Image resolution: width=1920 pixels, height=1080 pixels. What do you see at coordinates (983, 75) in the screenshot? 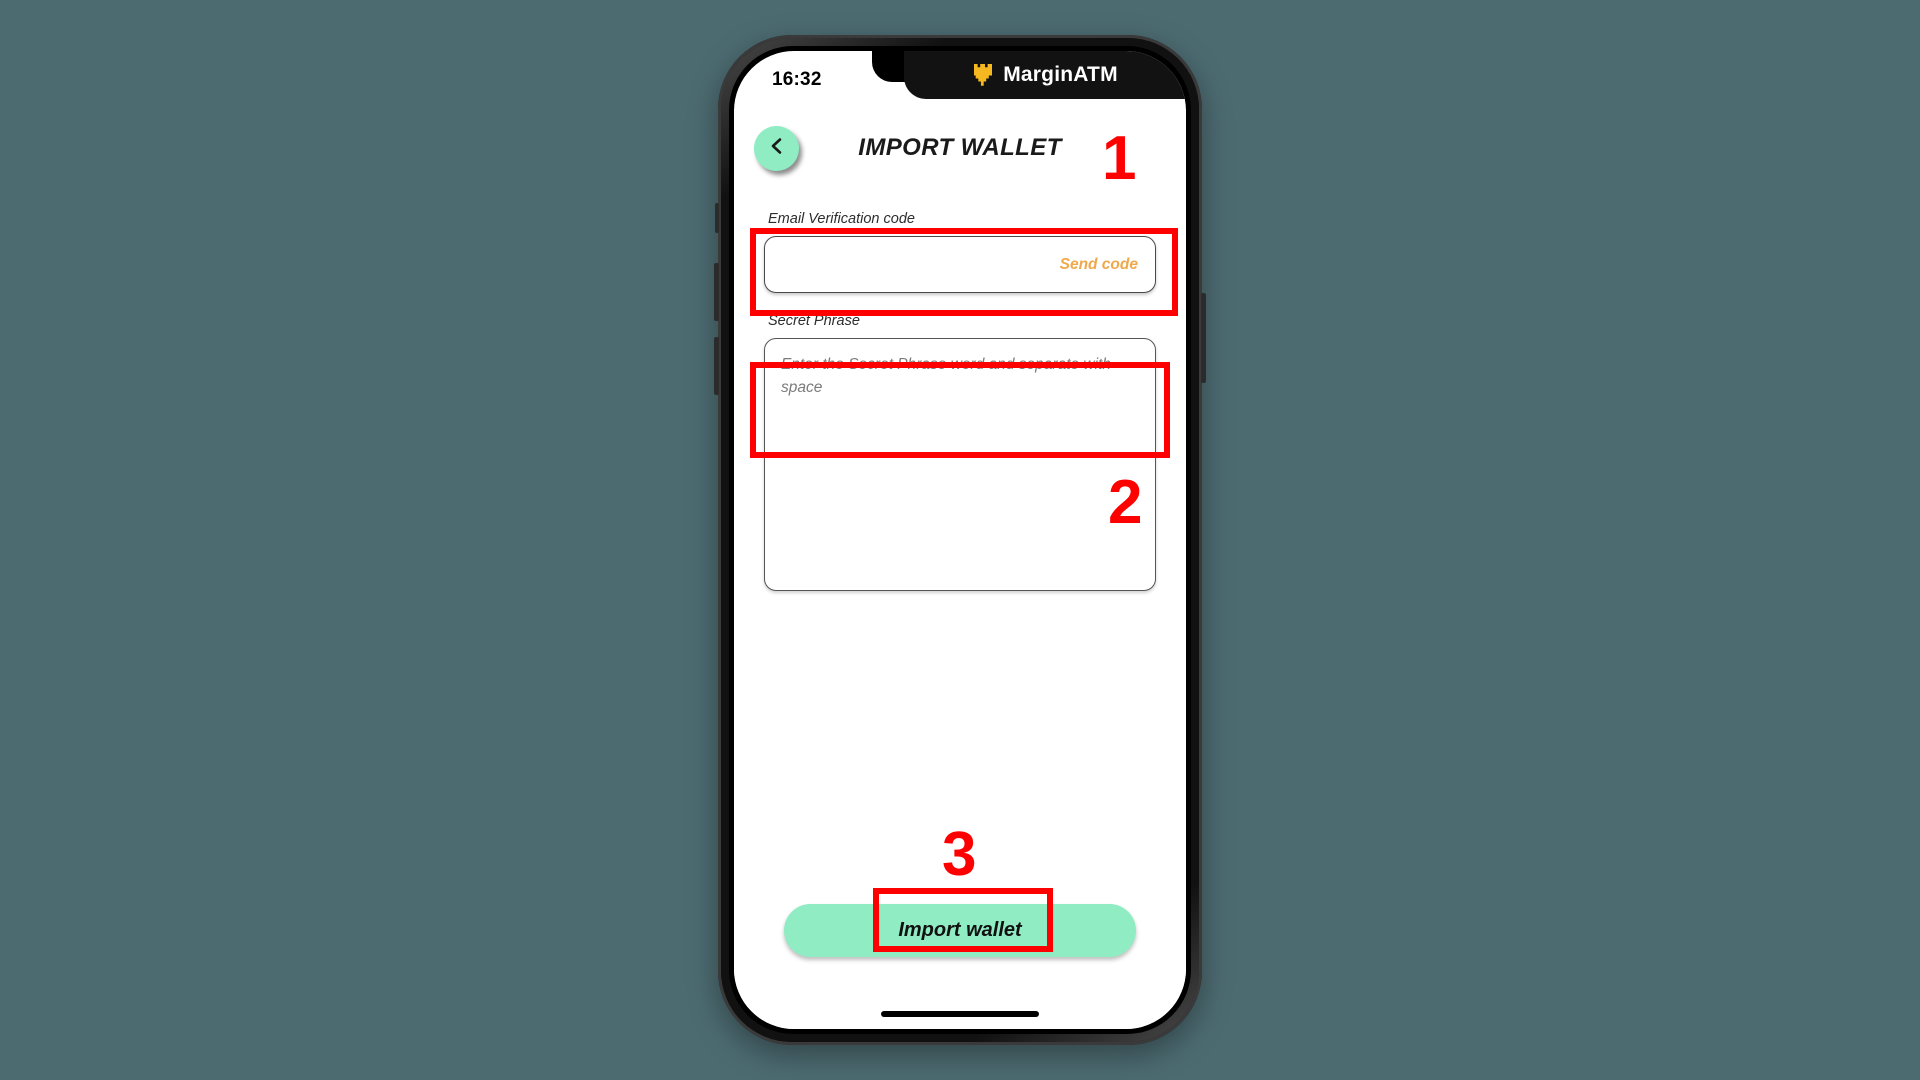
I see `marginatm-crown-icon` at bounding box center [983, 75].